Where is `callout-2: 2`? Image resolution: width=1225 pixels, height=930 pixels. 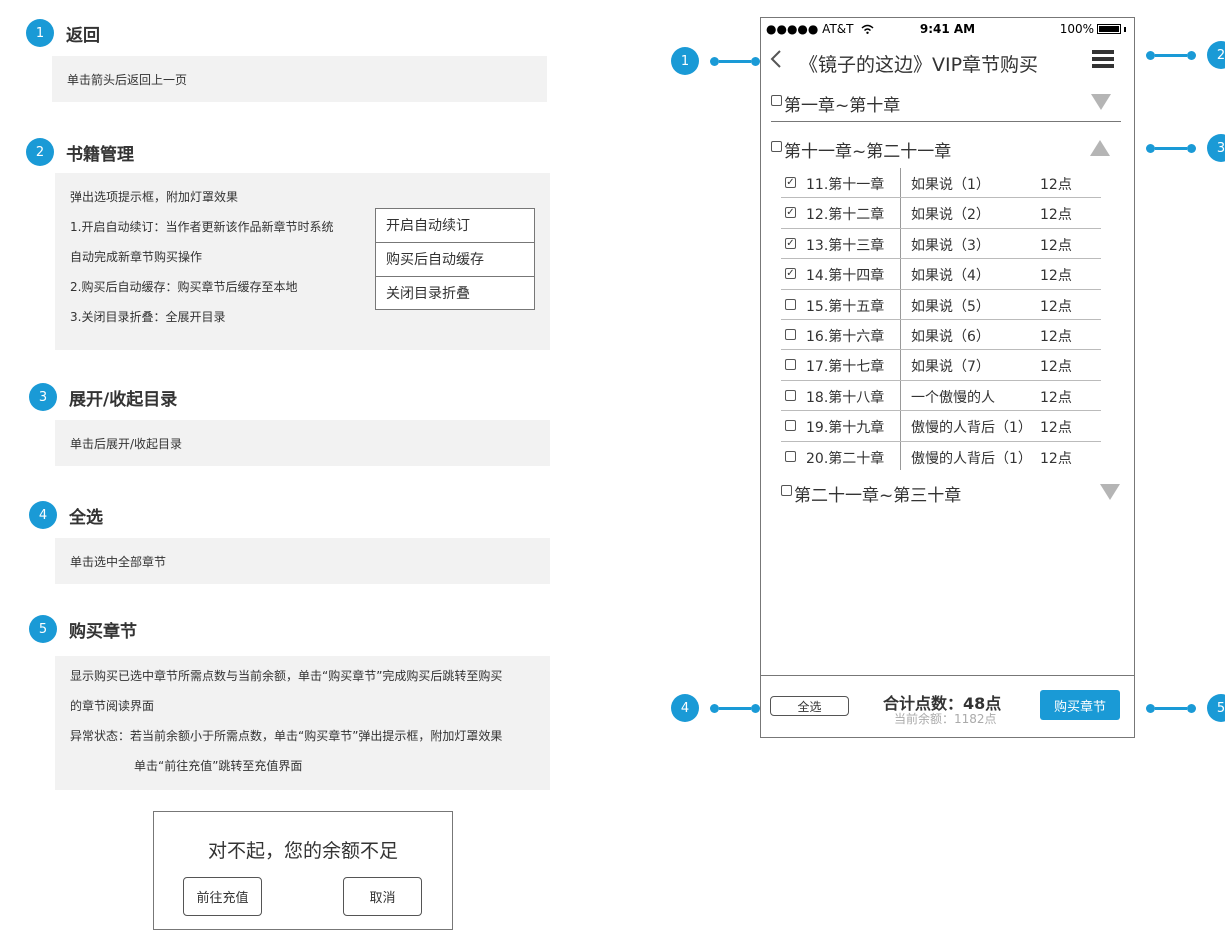 callout-2: 2 is located at coordinates (1185, 55).